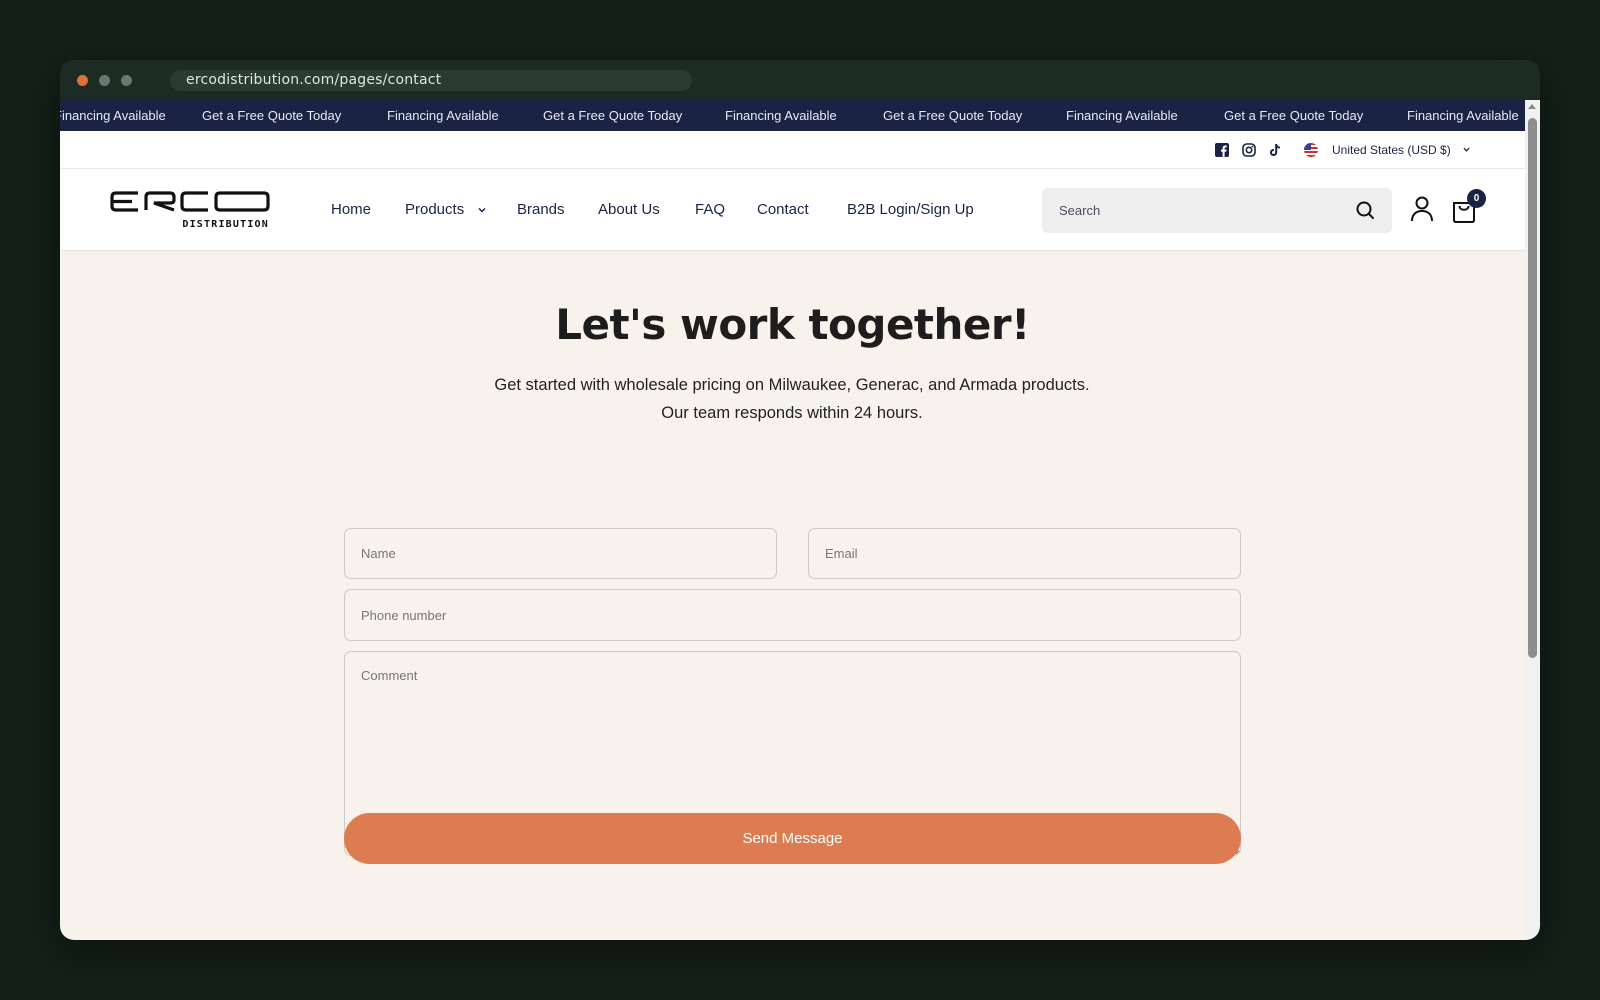  Describe the element at coordinates (1476, 198) in the screenshot. I see `cart-count-badge: 0` at that location.